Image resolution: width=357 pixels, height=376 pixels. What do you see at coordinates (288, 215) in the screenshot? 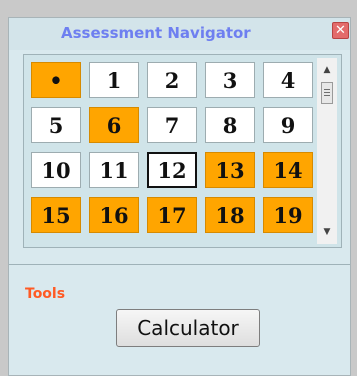
I see `question-button-19: 19` at bounding box center [288, 215].